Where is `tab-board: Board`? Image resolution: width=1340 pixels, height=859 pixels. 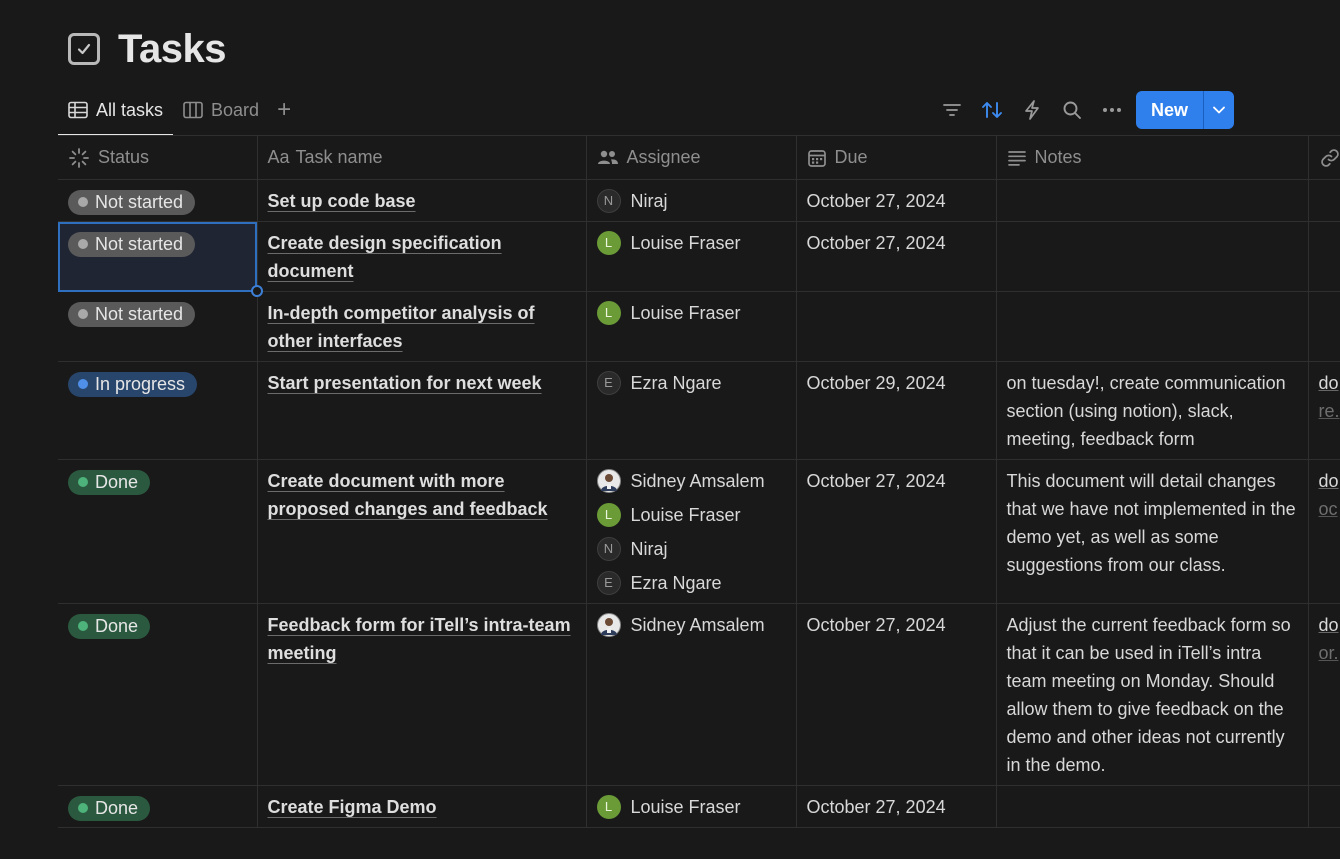
tab-board: Board is located at coordinates (221, 110).